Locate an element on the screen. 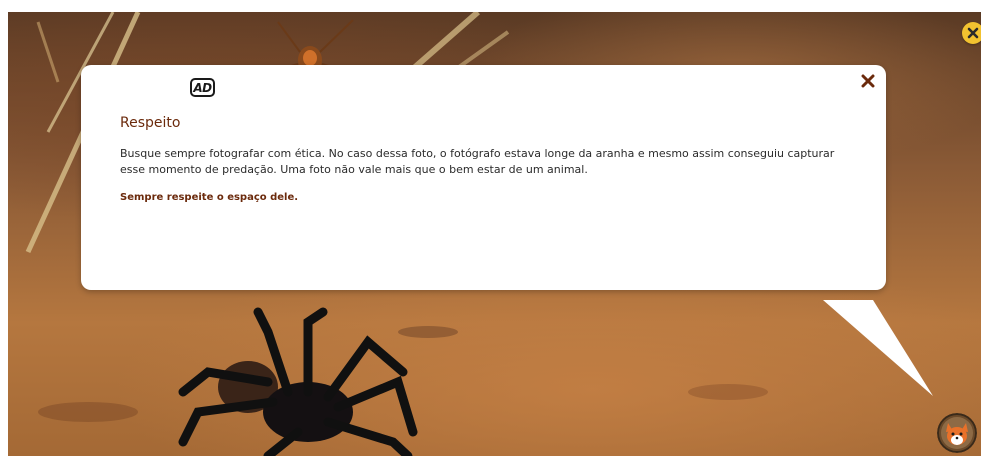 This screenshot has height=456, width=981. dialog-close-button is located at coordinates (868, 81).